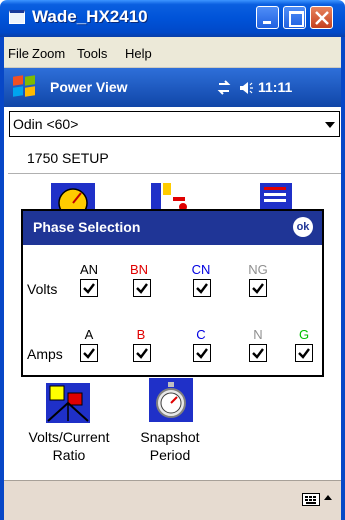 This screenshot has width=345, height=520. What do you see at coordinates (92, 53) in the screenshot?
I see `menu-tools: Tools` at bounding box center [92, 53].